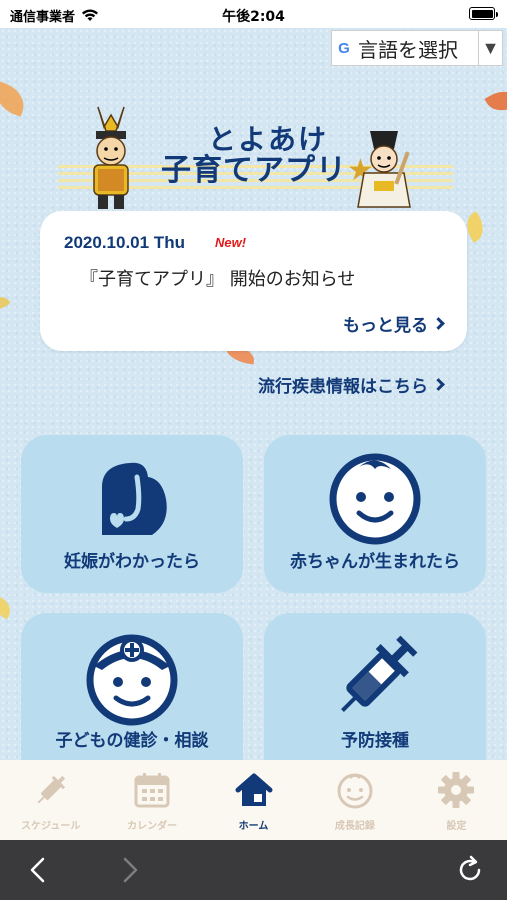  Describe the element at coordinates (483, 13) in the screenshot. I see `battery-icon` at that location.